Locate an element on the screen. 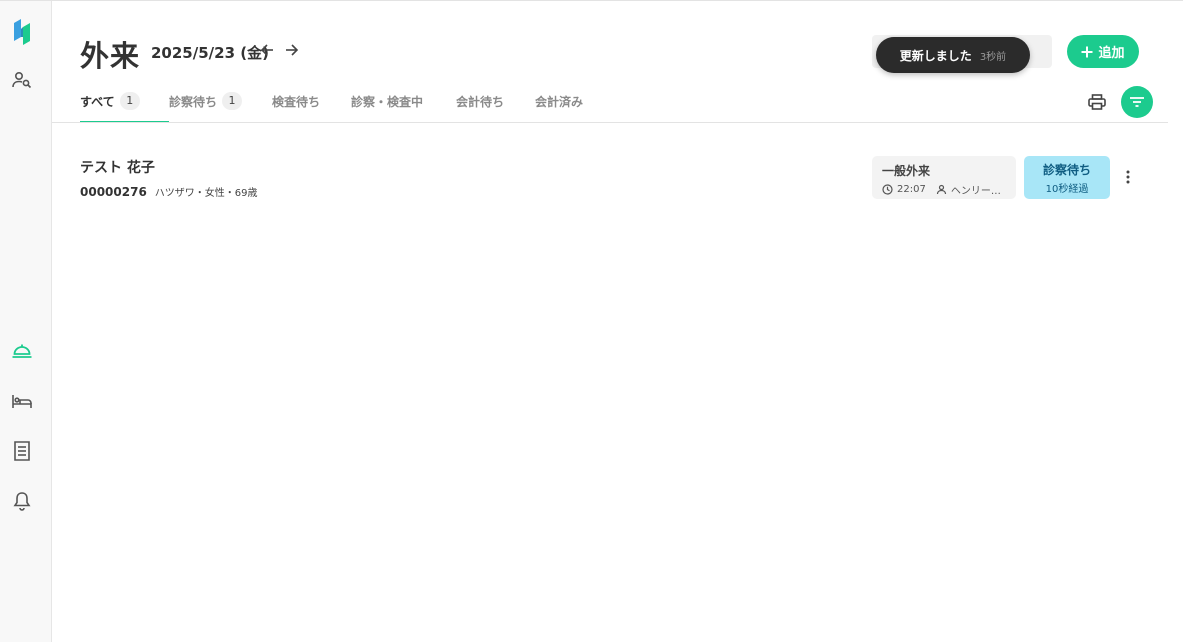  toast-message: 更新しました is located at coordinates (935, 55).